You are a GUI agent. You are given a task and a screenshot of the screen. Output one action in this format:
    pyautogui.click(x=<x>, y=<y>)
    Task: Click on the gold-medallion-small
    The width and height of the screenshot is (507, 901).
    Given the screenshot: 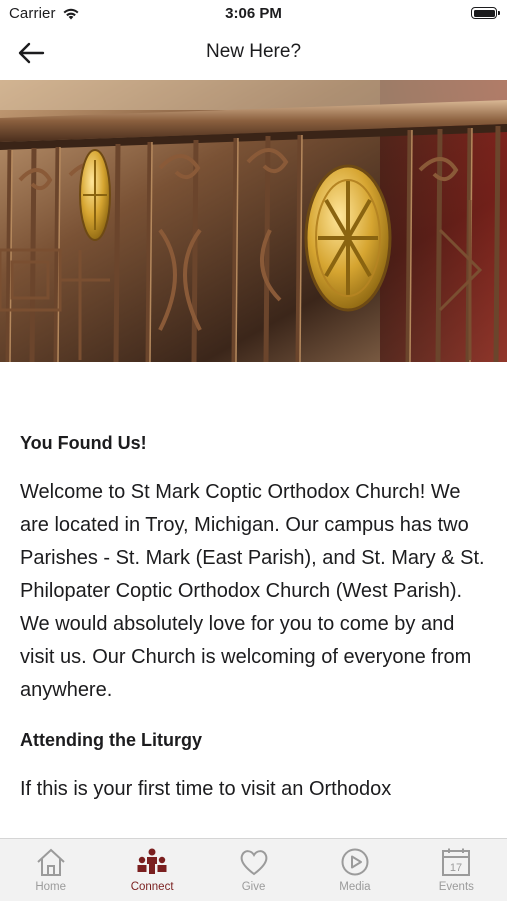 What is the action you would take?
    pyautogui.click(x=95, y=195)
    